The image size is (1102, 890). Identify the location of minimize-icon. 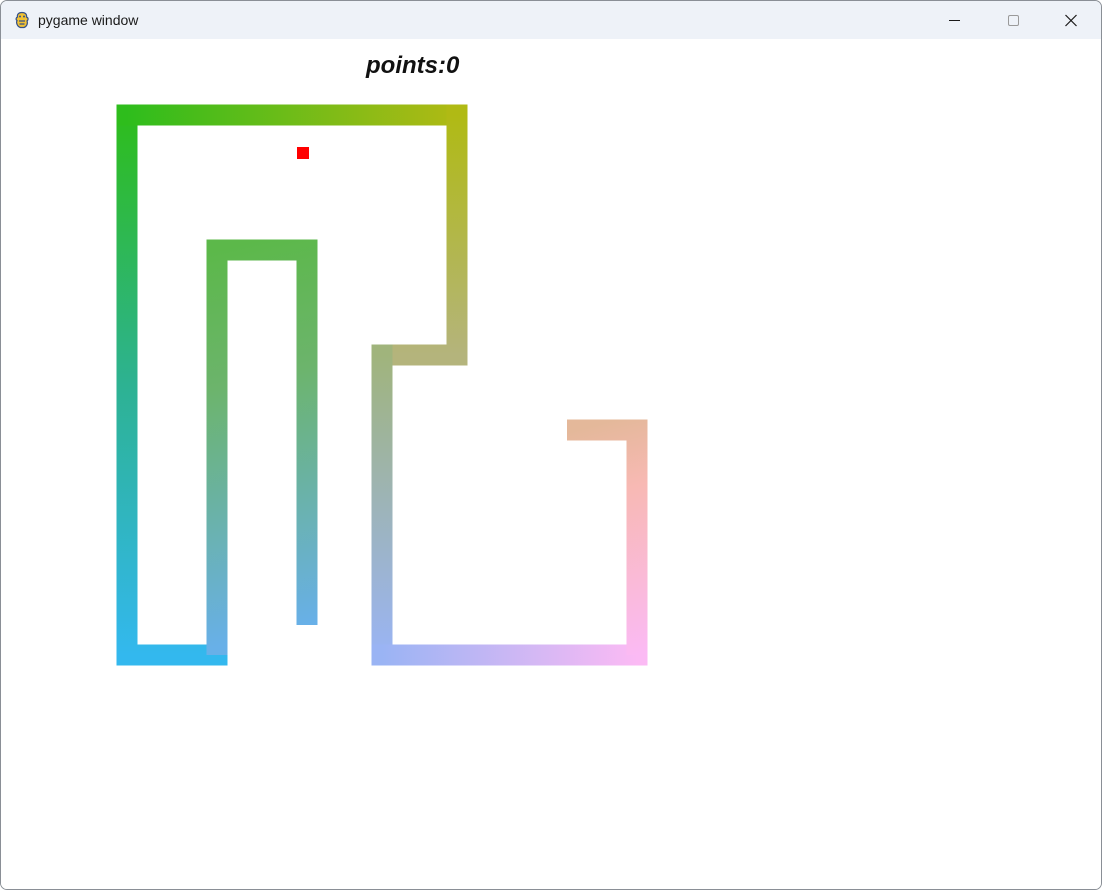
(954, 20).